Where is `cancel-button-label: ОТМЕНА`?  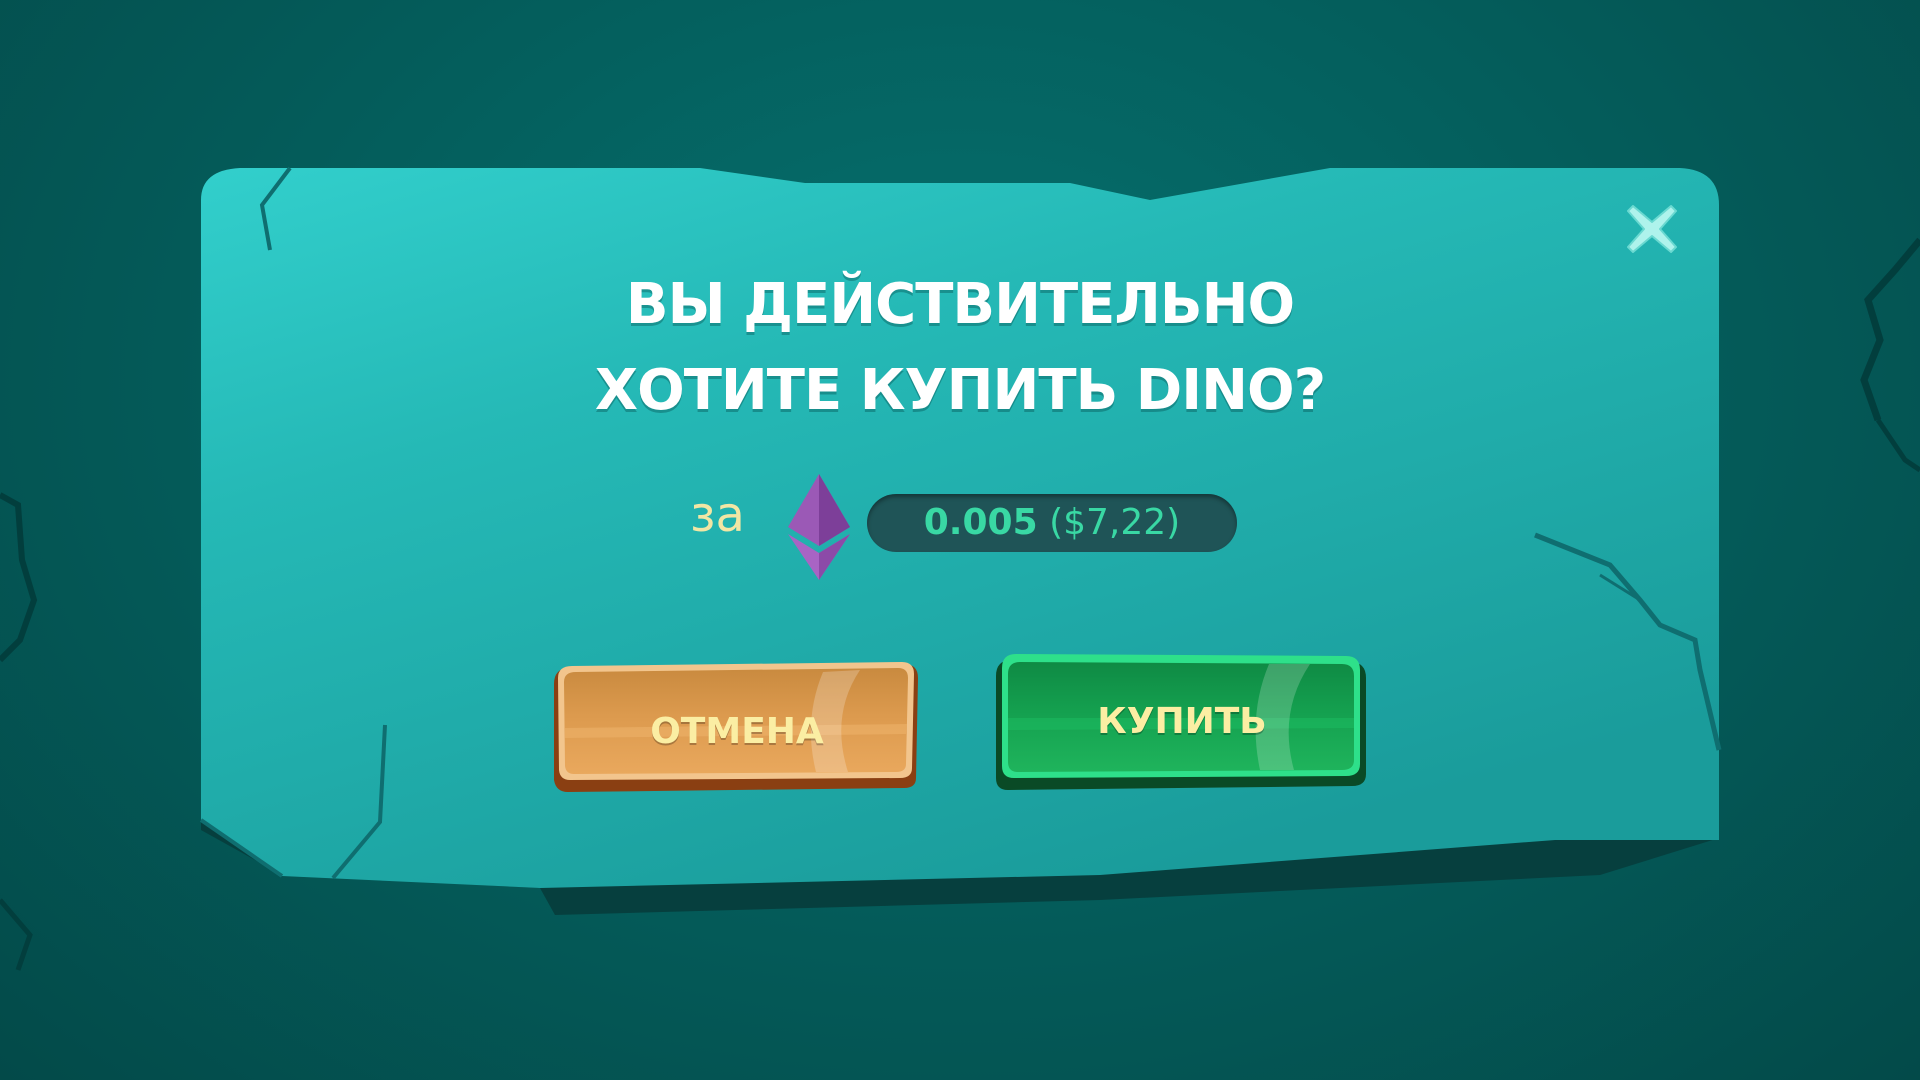 cancel-button-label: ОТМЕНА is located at coordinates (737, 731).